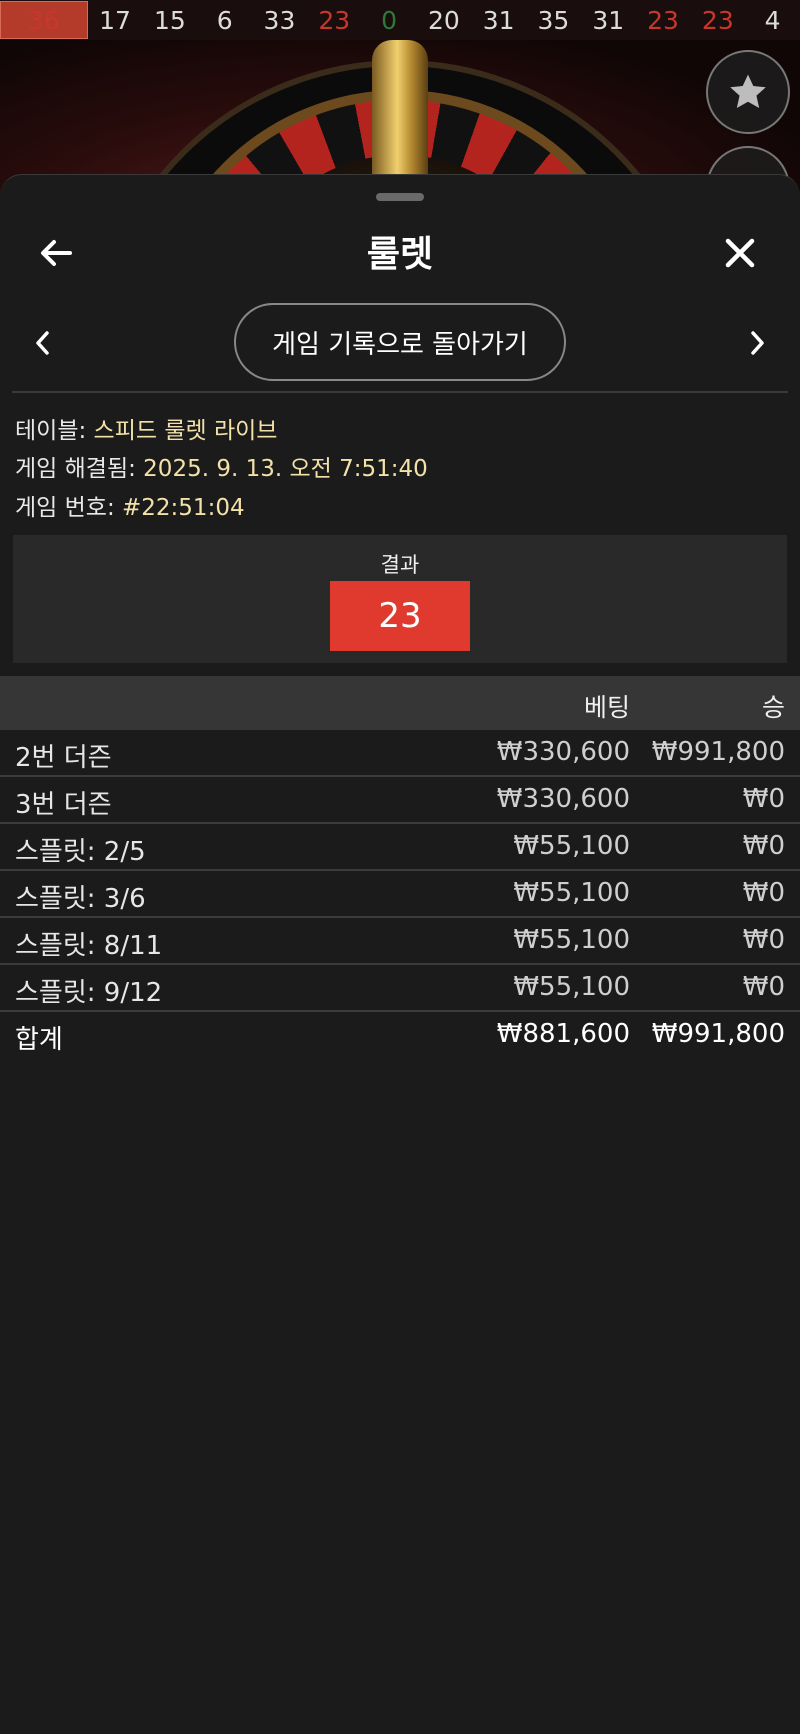 This screenshot has height=1734, width=800. What do you see at coordinates (169, 20) in the screenshot?
I see `history-number: 15` at bounding box center [169, 20].